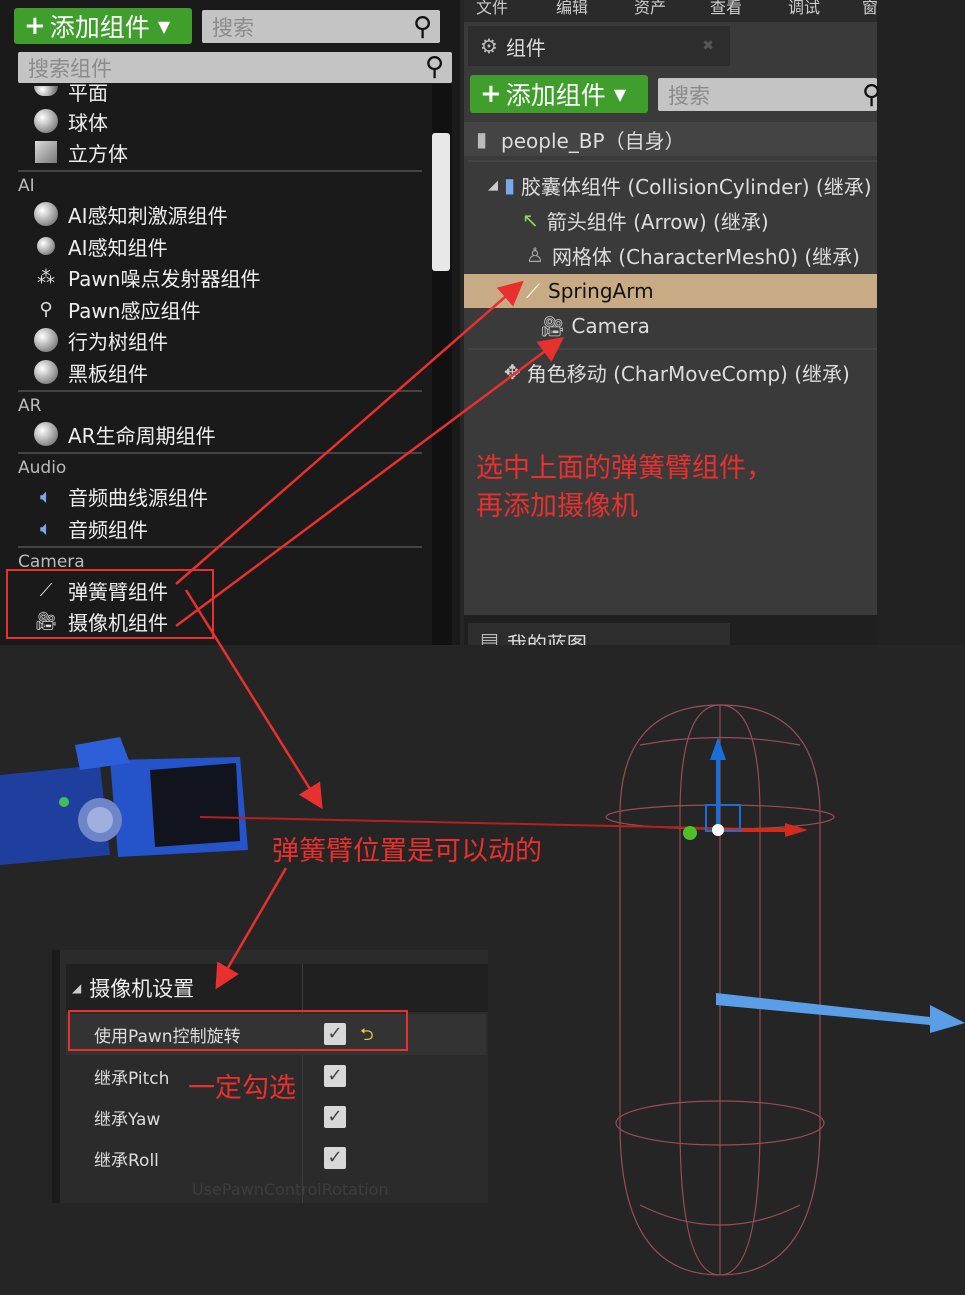  I want to click on annotation-select-springarm: 选中上面的弹簧臂组件，, so click(624, 468).